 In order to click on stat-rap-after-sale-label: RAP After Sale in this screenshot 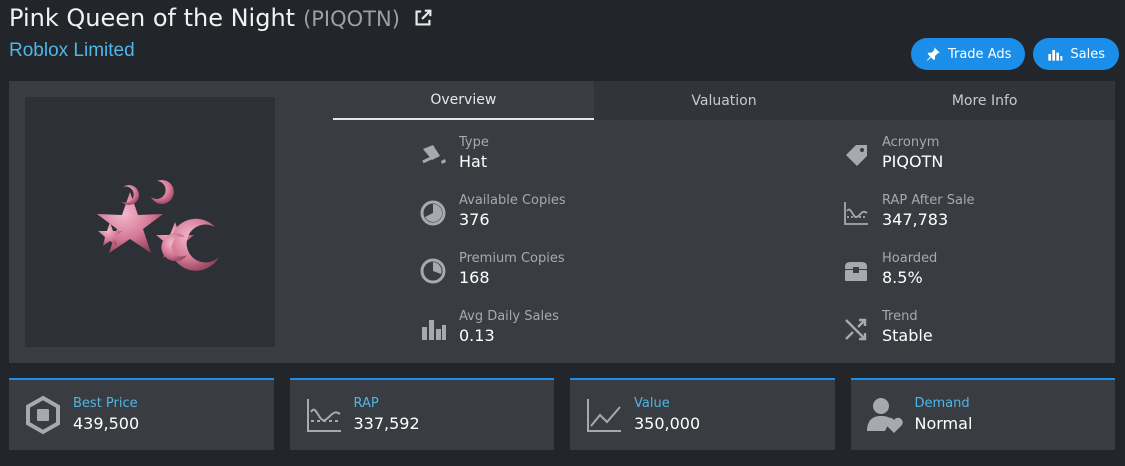, I will do `click(928, 200)`.